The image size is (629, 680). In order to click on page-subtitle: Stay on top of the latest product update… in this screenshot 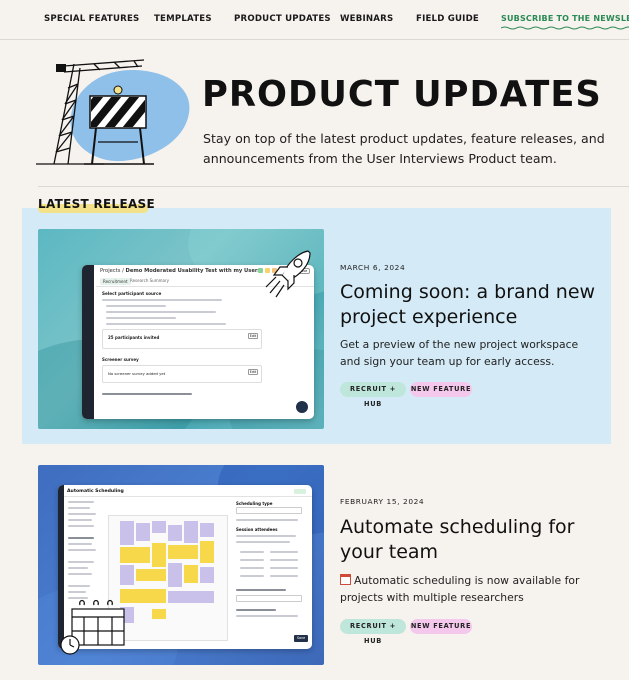, I will do `click(404, 148)`.